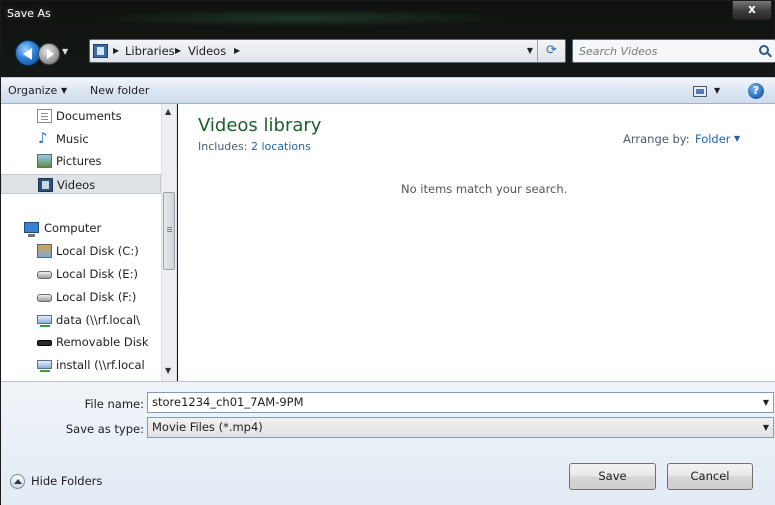 The image size is (775, 505). I want to click on hide-folders-icon, so click(17, 481).